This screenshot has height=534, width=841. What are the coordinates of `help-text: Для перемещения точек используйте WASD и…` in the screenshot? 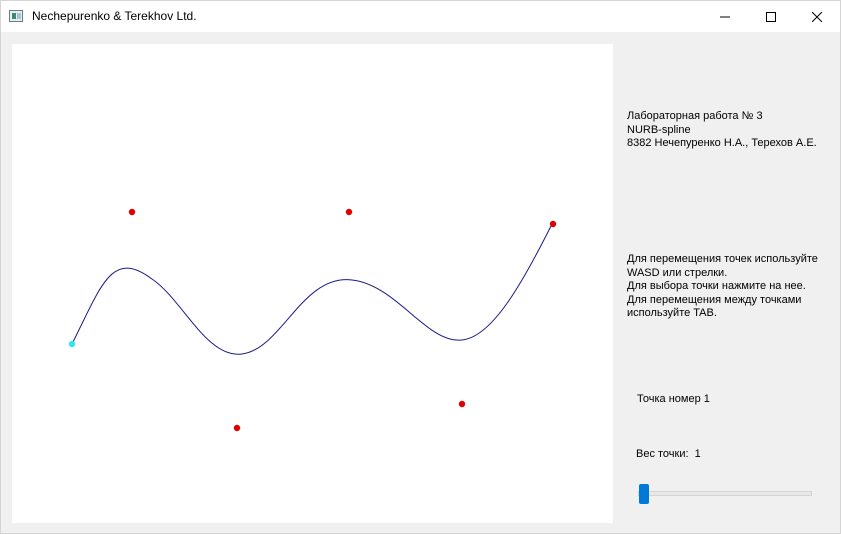 It's located at (722, 287).